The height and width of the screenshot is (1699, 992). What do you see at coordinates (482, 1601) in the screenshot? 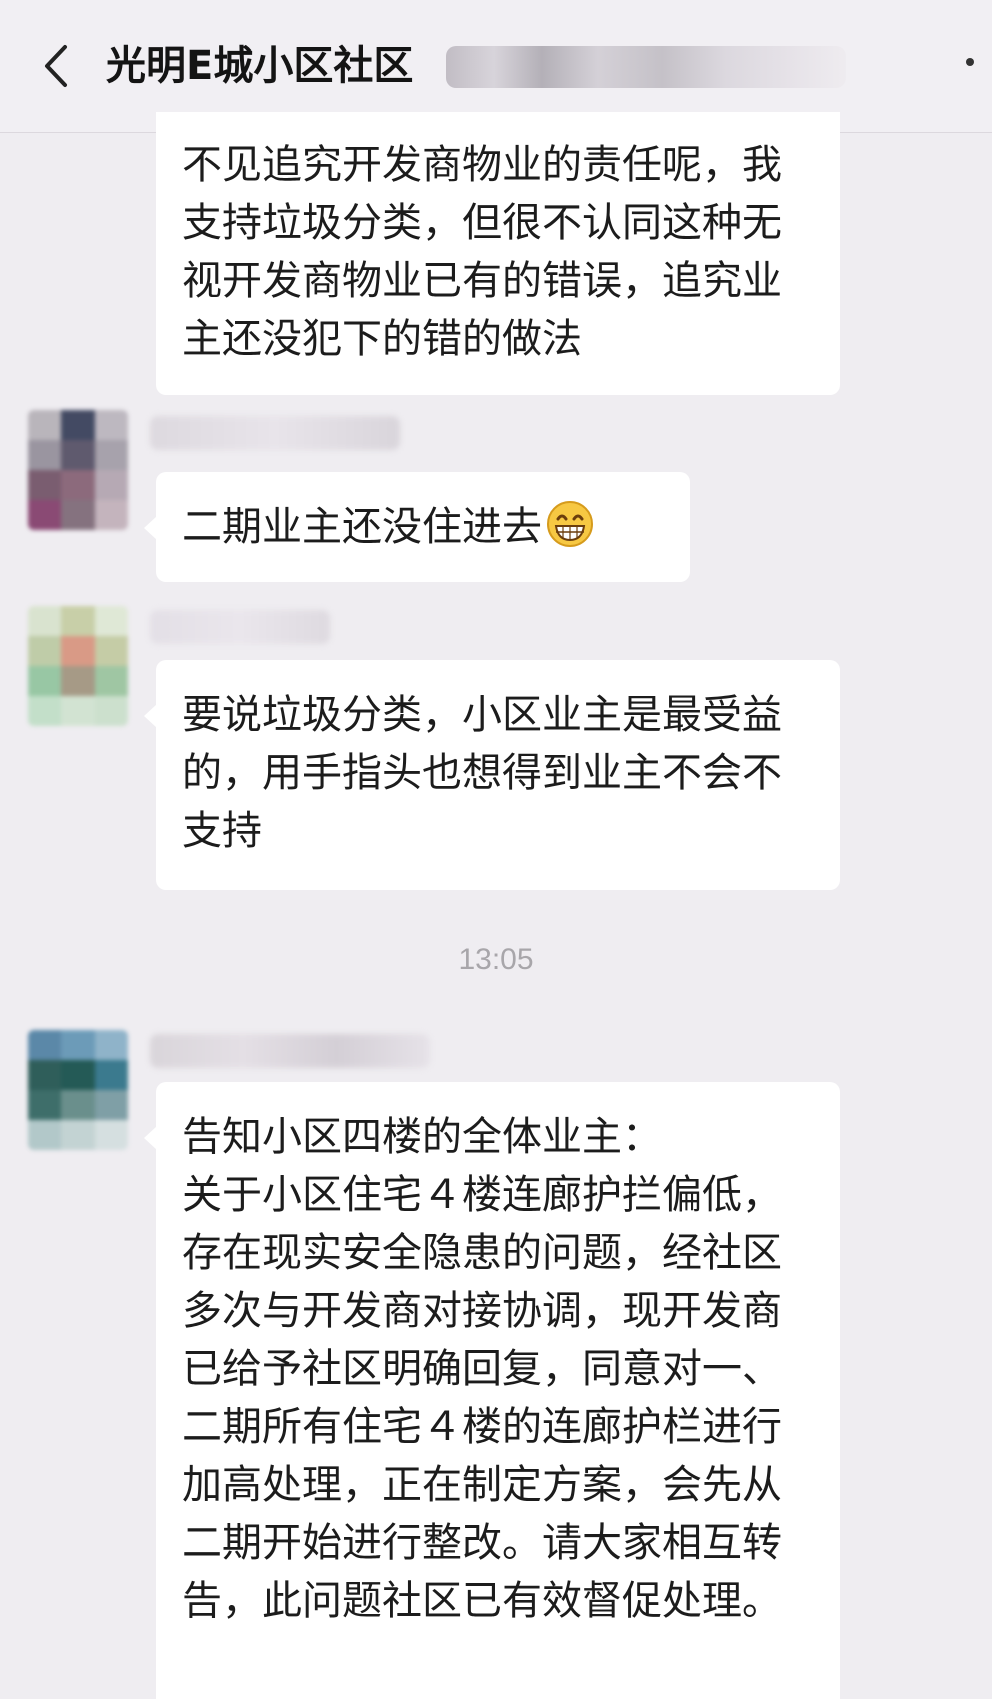
I see `message-line: 告，此问题社区已有效督促处理。` at bounding box center [482, 1601].